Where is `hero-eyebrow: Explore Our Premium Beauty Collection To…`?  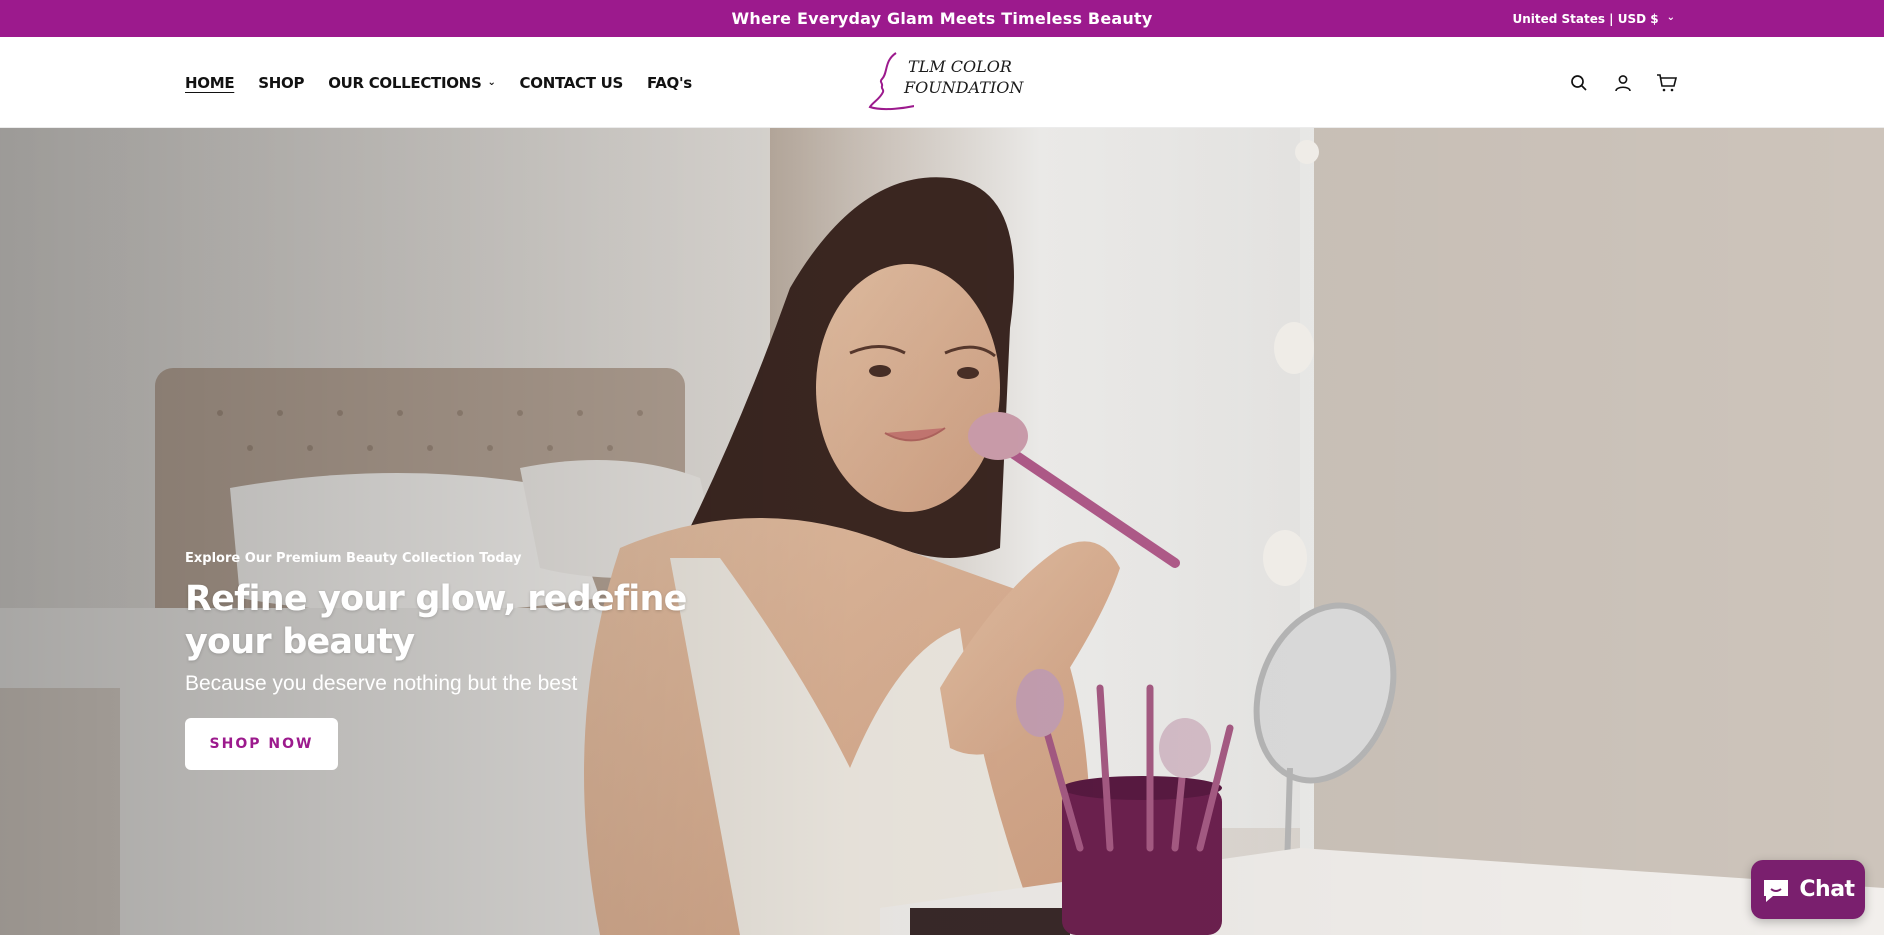 hero-eyebrow: Explore Our Premium Beauty Collection To… is located at coordinates (353, 558).